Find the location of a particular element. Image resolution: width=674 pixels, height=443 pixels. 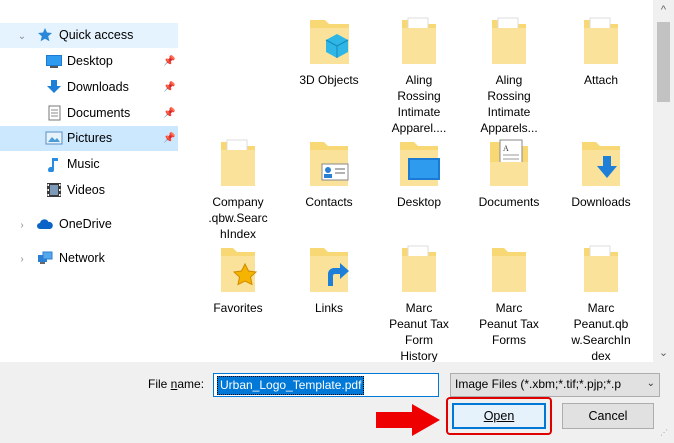

file-item: Marc Peanut Tax Forms is located at coordinates (509, 295).